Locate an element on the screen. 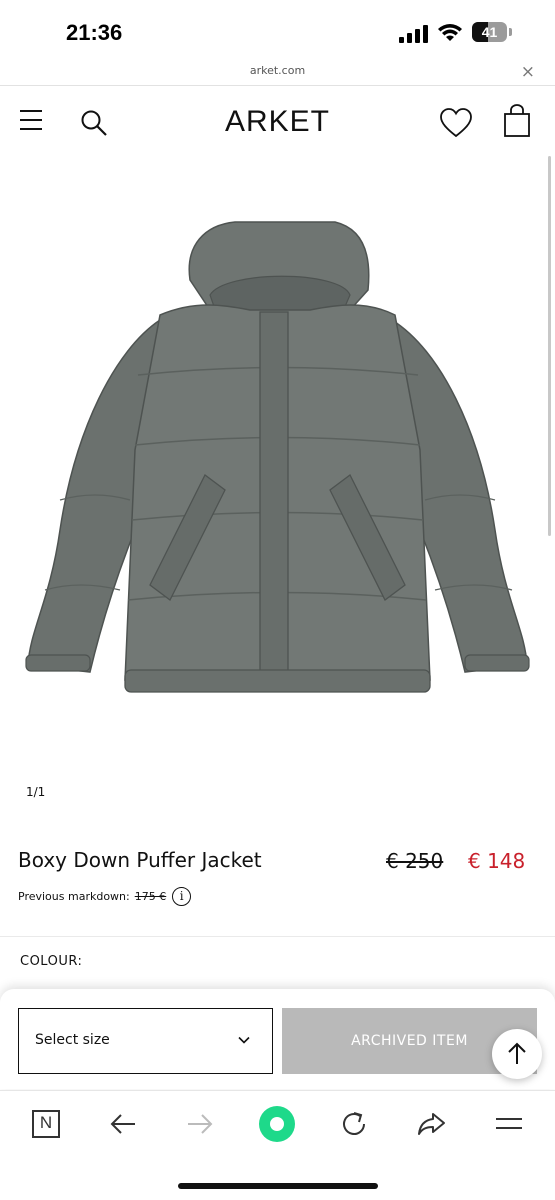  previous-markdown: Previous markdown: 175 € i is located at coordinates (105, 896).